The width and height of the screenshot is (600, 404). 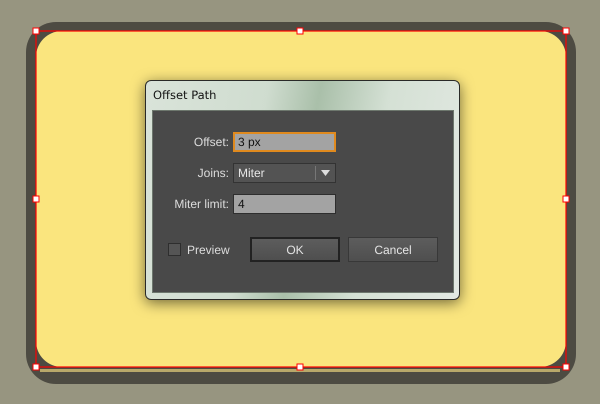 I want to click on field-label: Offset:, so click(x=210, y=142).